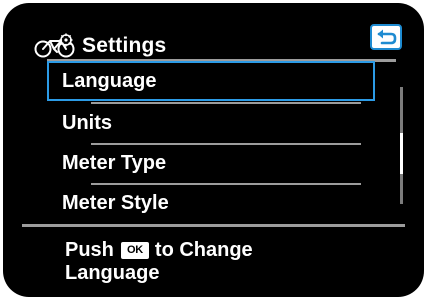 The width and height of the screenshot is (427, 300). What do you see at coordinates (114, 162) in the screenshot?
I see `menu-item-label: Meter Type` at bounding box center [114, 162].